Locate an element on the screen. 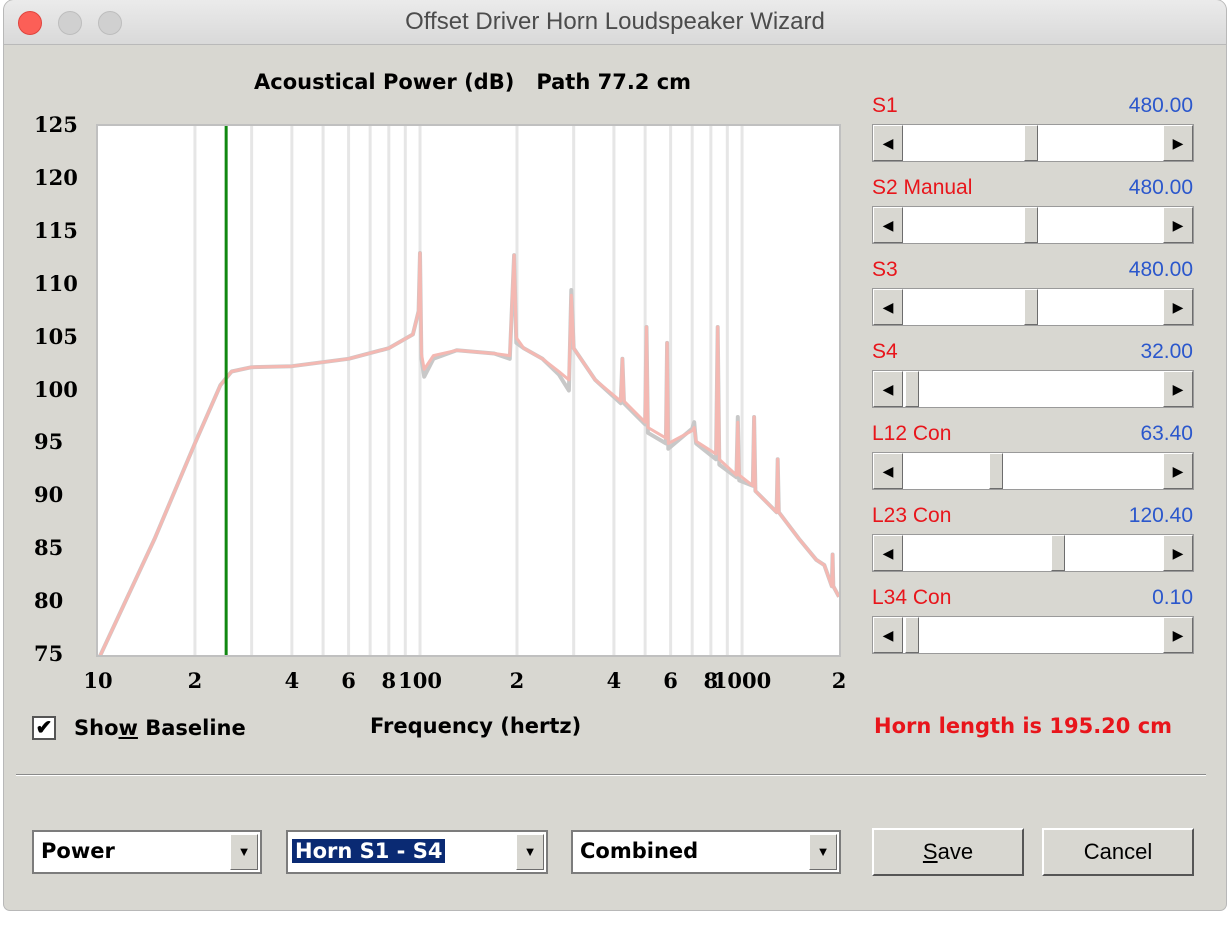  show-baseline-label-accel: w is located at coordinates (128, 728).